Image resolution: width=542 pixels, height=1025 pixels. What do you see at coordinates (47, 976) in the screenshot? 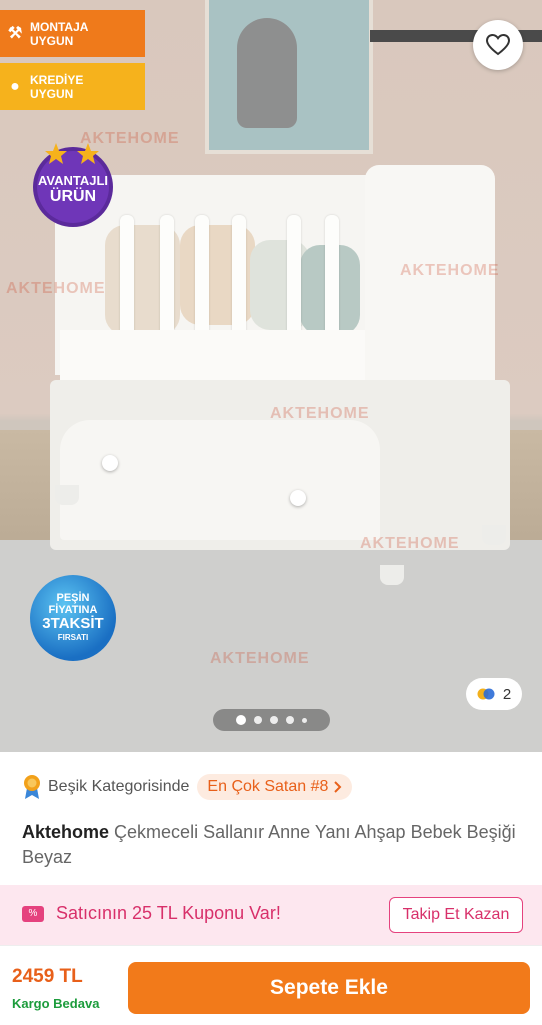
I see `price: 2459 TL` at bounding box center [47, 976].